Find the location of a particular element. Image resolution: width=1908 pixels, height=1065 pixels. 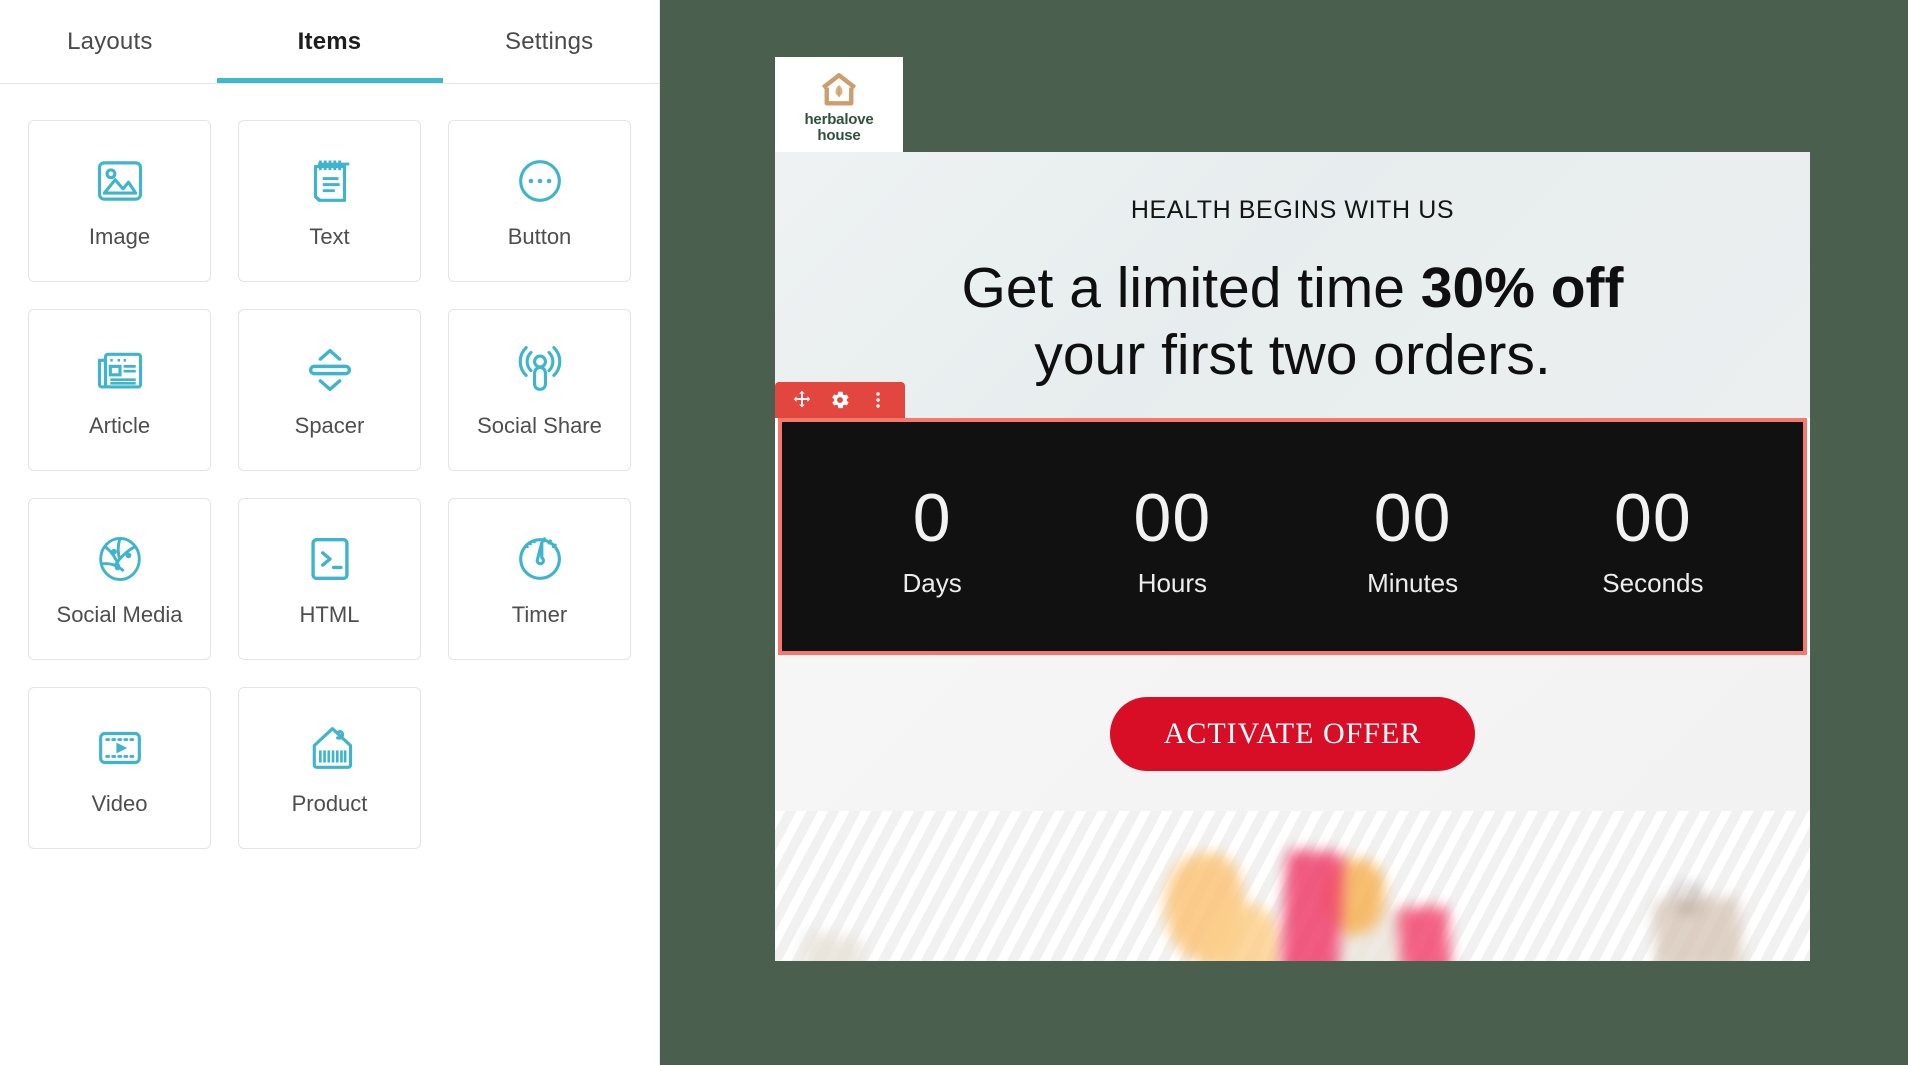

brand-logo: herbalove house is located at coordinates (839, 104).